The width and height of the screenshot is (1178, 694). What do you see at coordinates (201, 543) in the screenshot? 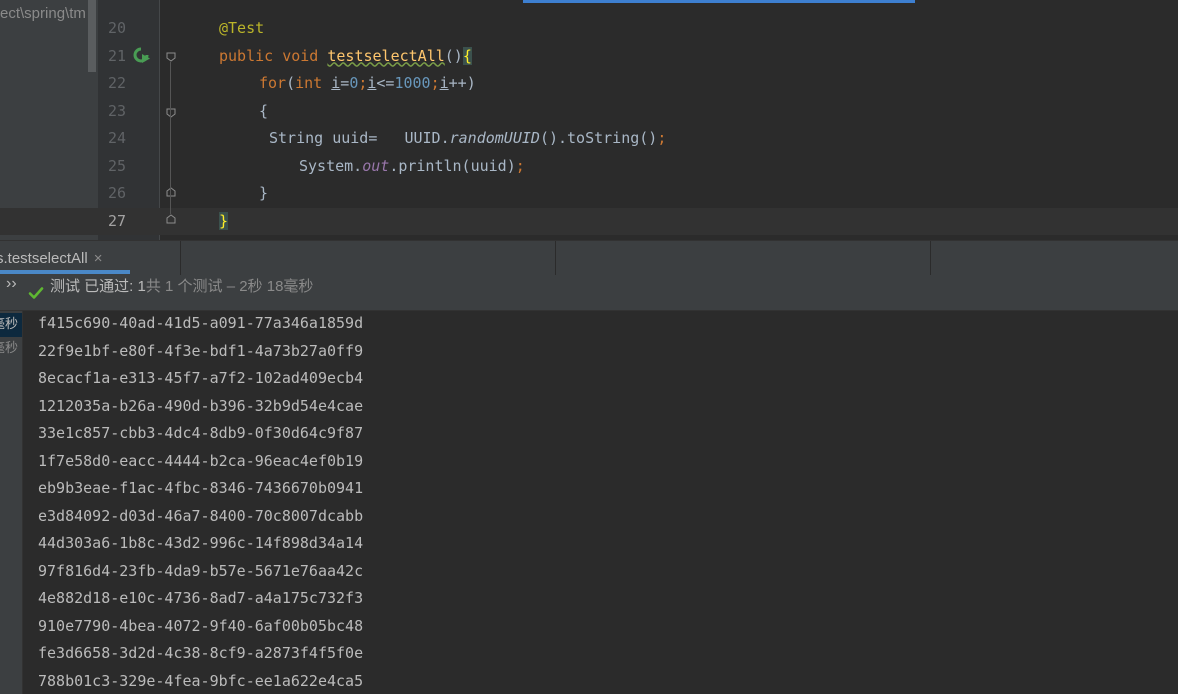
I see `console-line: 44d303a6-1b8c-43d2-996c-14f898d34a14` at bounding box center [201, 543].